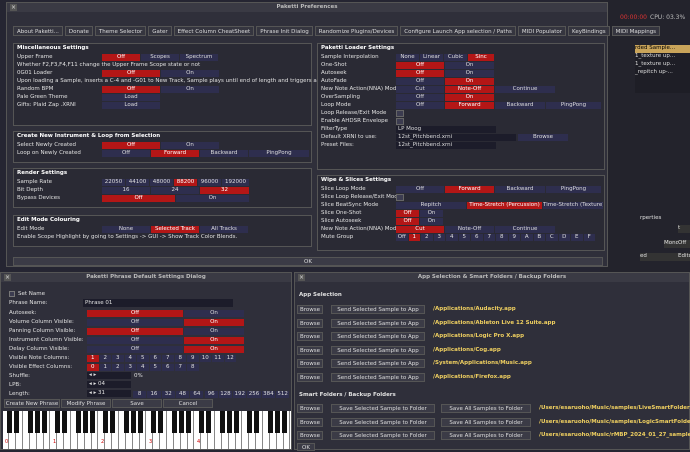  Describe the element at coordinates (477, 237) in the screenshot. I see `mute-option-button: 6` at that location.